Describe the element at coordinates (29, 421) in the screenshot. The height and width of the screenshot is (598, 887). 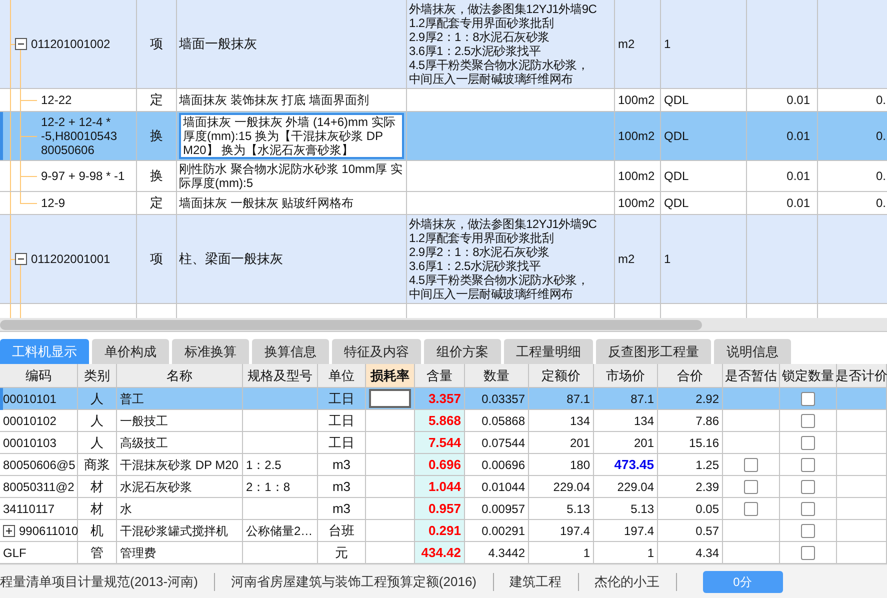
I see `code-text: 00010102` at that location.